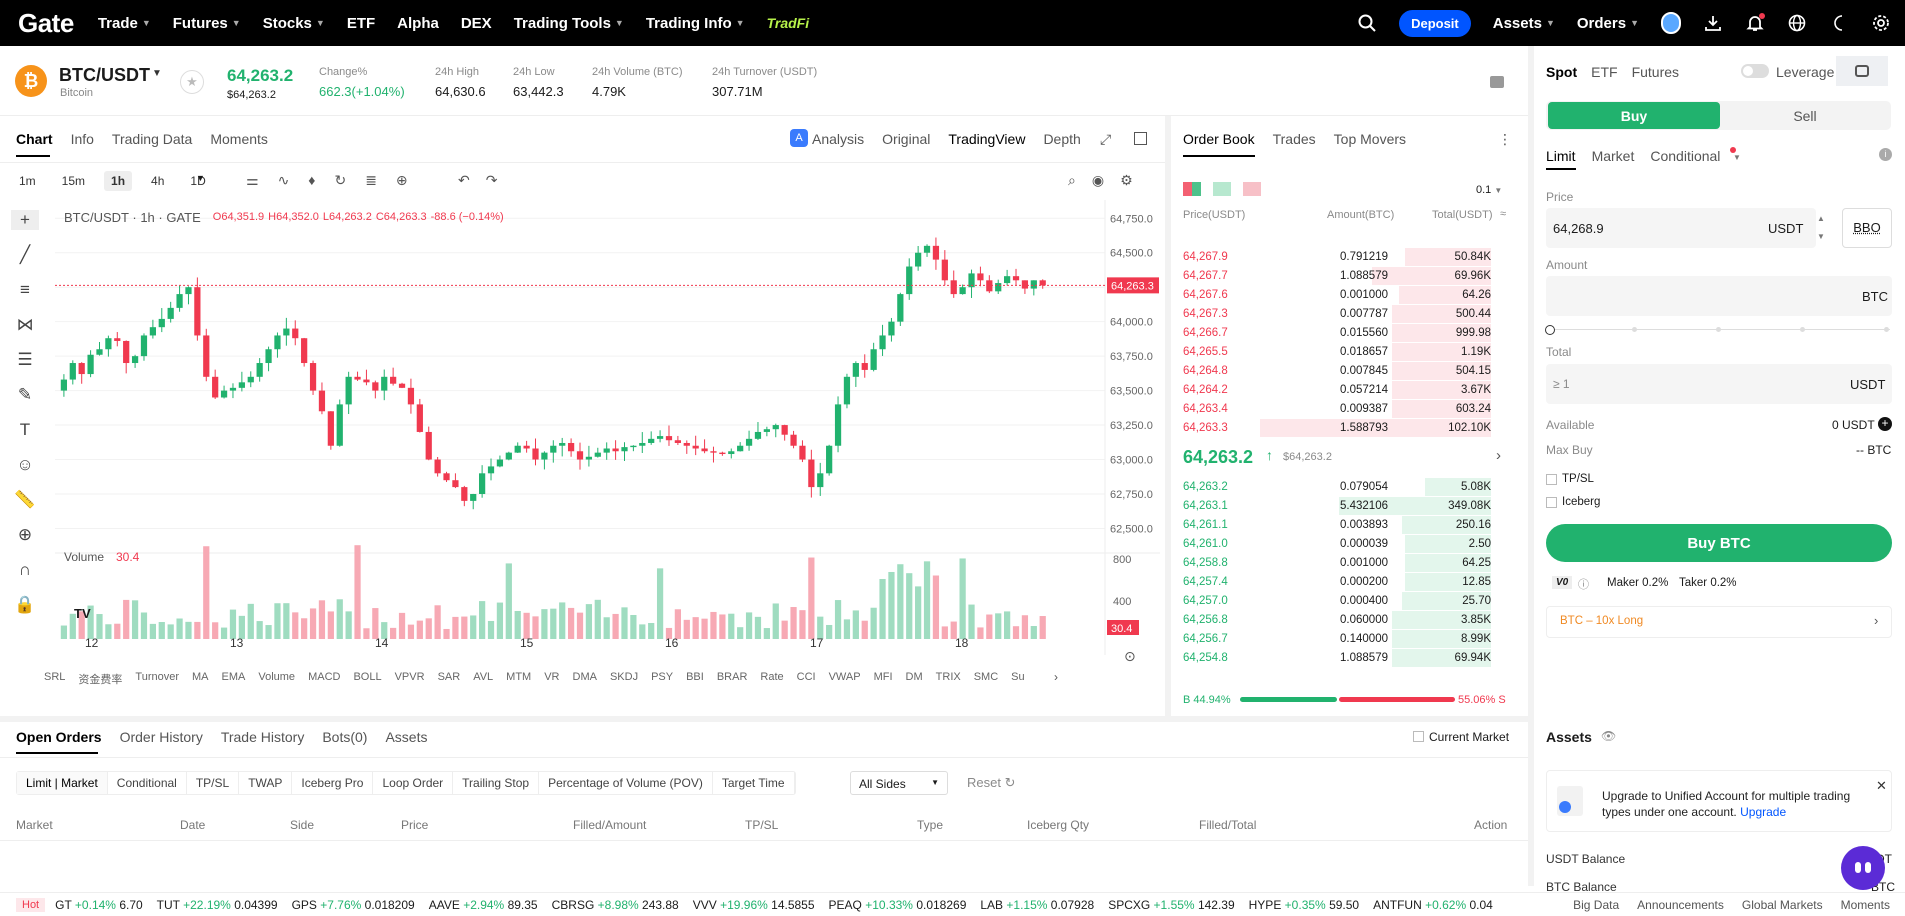 This screenshot has width=1905, height=916. What do you see at coordinates (1072, 180) in the screenshot?
I see `chart-search-icon: ⌕` at bounding box center [1072, 180].